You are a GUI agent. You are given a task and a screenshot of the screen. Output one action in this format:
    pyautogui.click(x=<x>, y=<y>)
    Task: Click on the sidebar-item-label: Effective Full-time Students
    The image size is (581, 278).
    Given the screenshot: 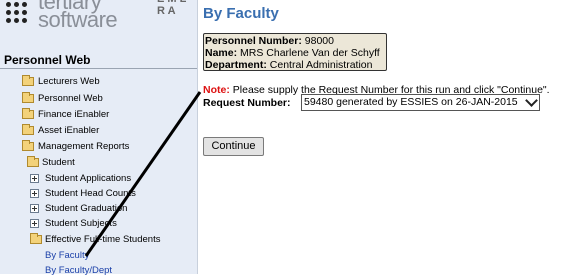 What is the action you would take?
    pyautogui.click(x=103, y=239)
    